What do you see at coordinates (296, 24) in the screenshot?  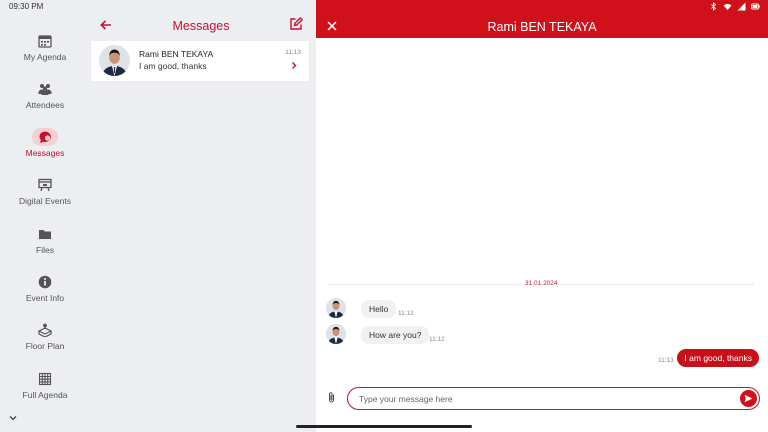 I see `compose-icon` at bounding box center [296, 24].